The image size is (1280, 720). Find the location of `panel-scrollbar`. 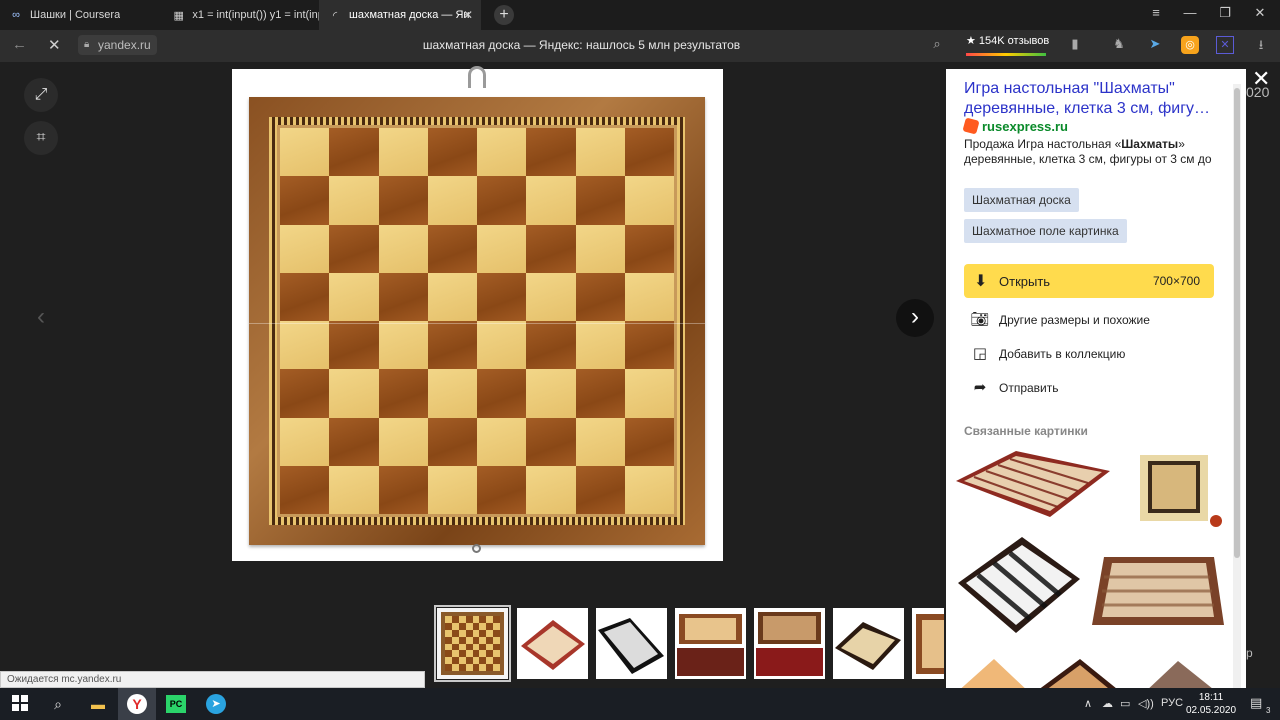

panel-scrollbar is located at coordinates (1237, 386).